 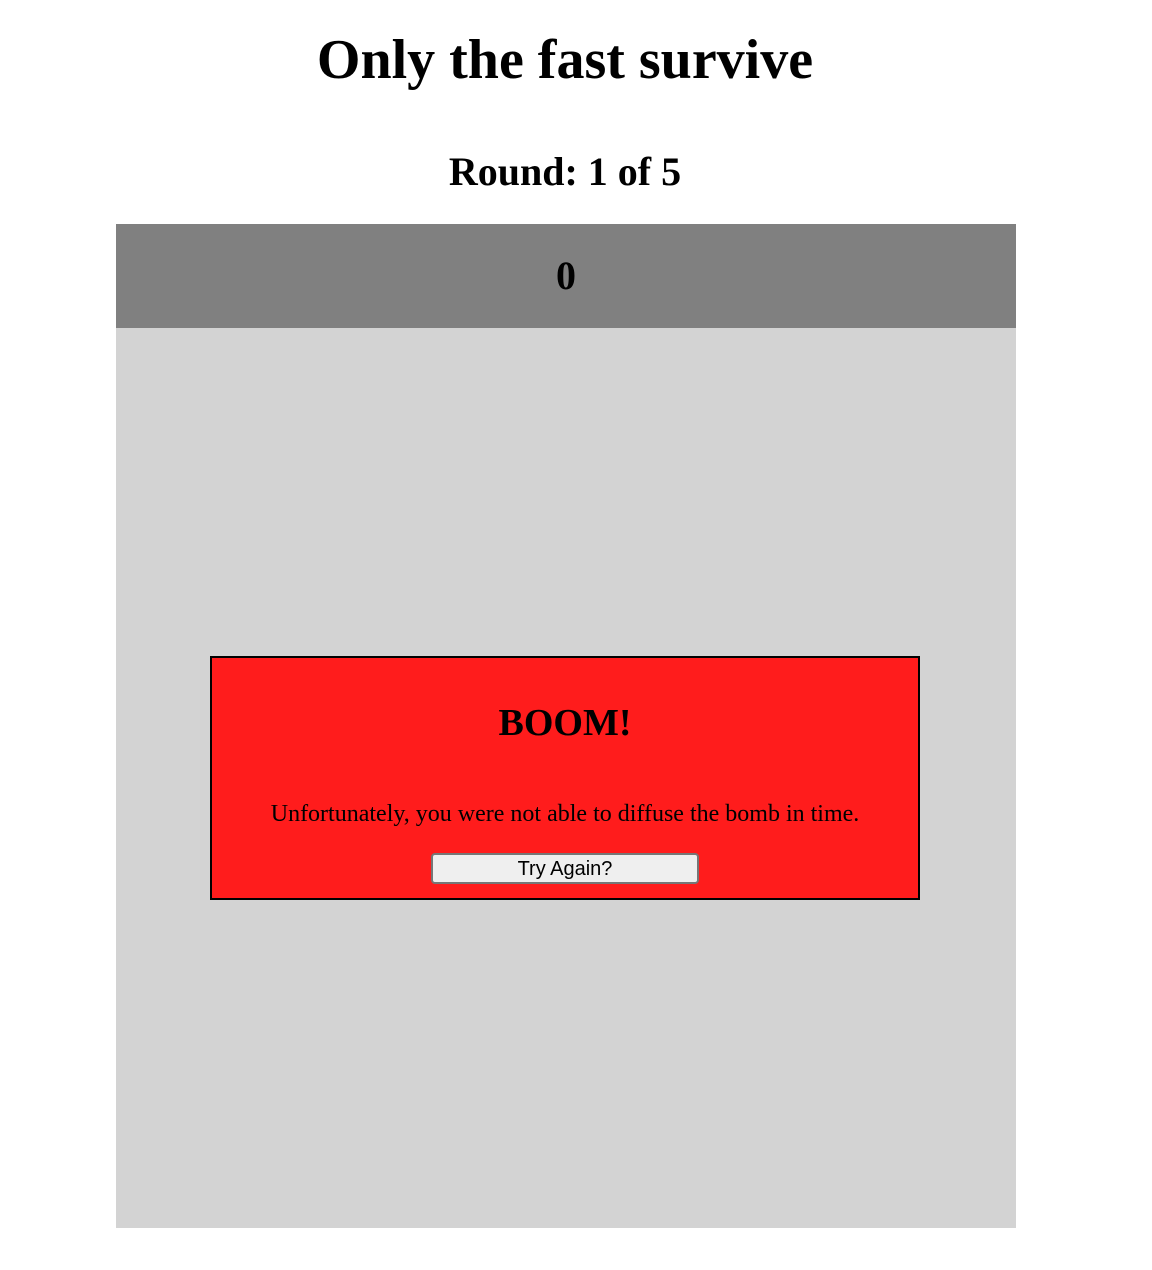 What do you see at coordinates (565, 60) in the screenshot?
I see `page-title: Only the fast survive` at bounding box center [565, 60].